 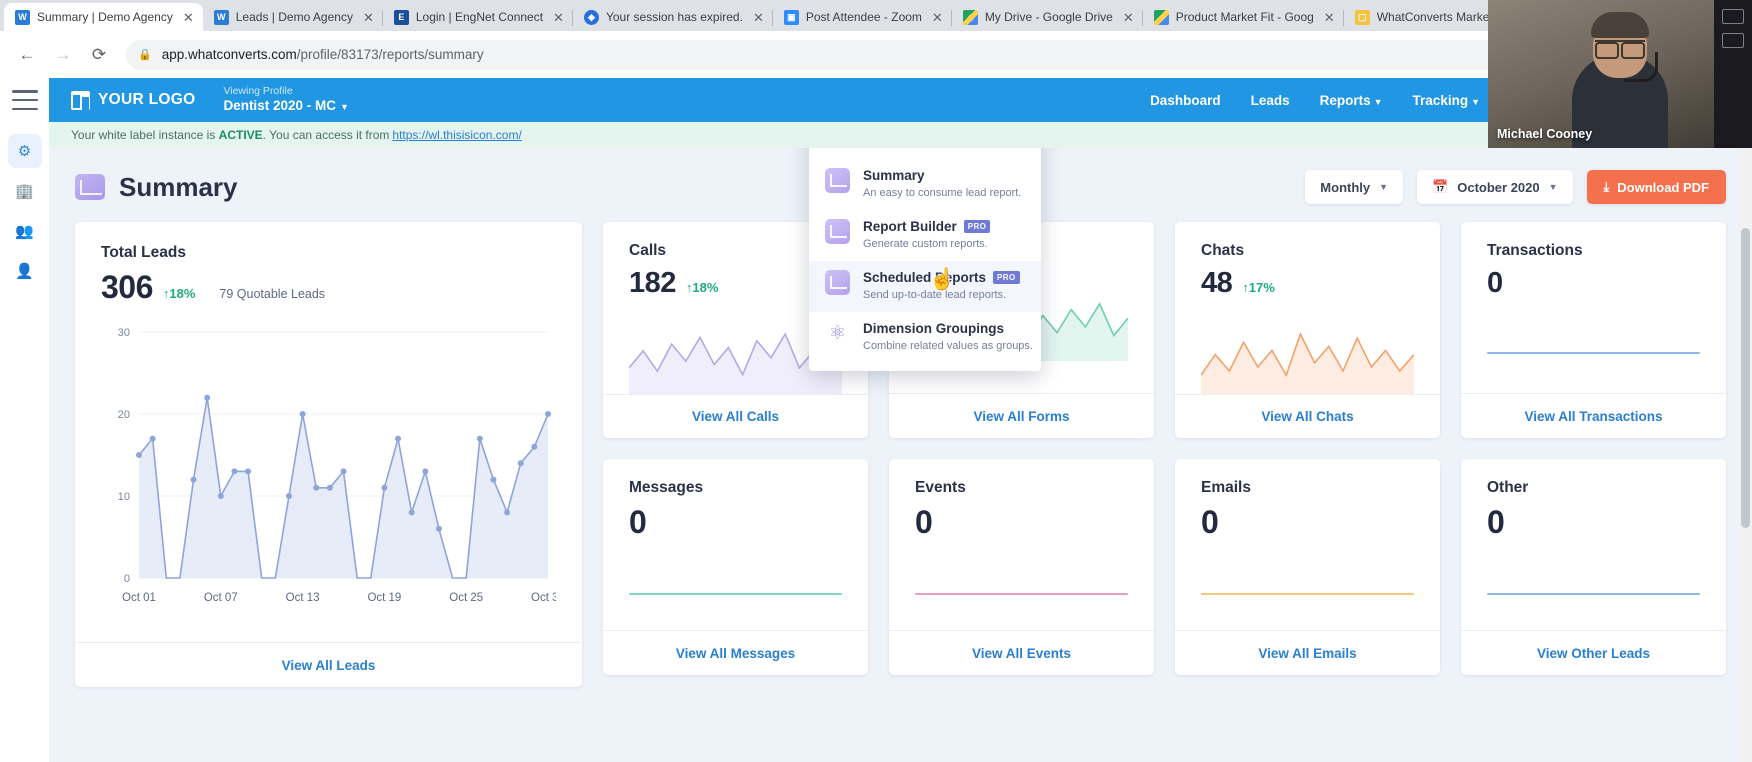 I want to click on chats-card: Chats 48 ↑17% View All Chats, so click(x=1307, y=330).